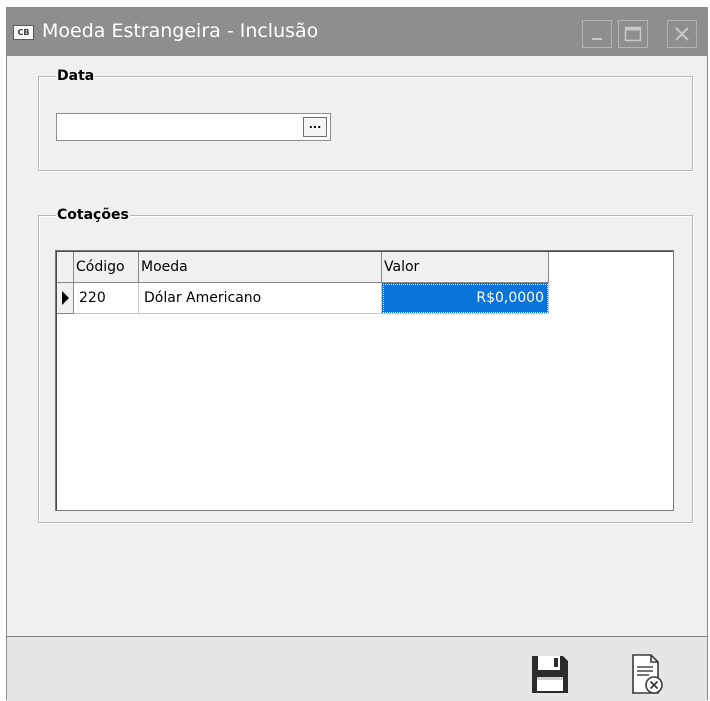 This screenshot has width=710, height=701. What do you see at coordinates (193, 127) in the screenshot?
I see `date-input` at bounding box center [193, 127].